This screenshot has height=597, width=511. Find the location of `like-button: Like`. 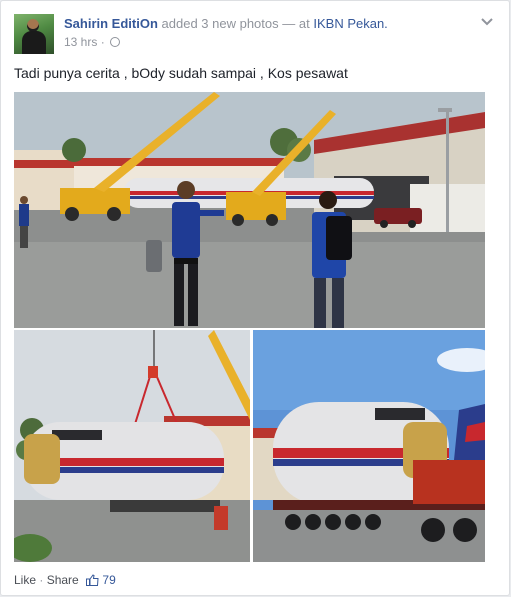

like-button: Like is located at coordinates (25, 580).